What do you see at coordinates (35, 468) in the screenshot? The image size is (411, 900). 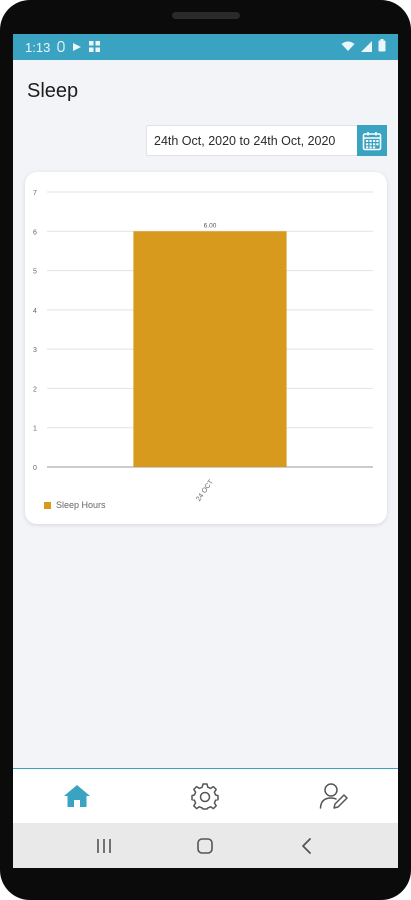 I see `y-tick-label: 0` at bounding box center [35, 468].